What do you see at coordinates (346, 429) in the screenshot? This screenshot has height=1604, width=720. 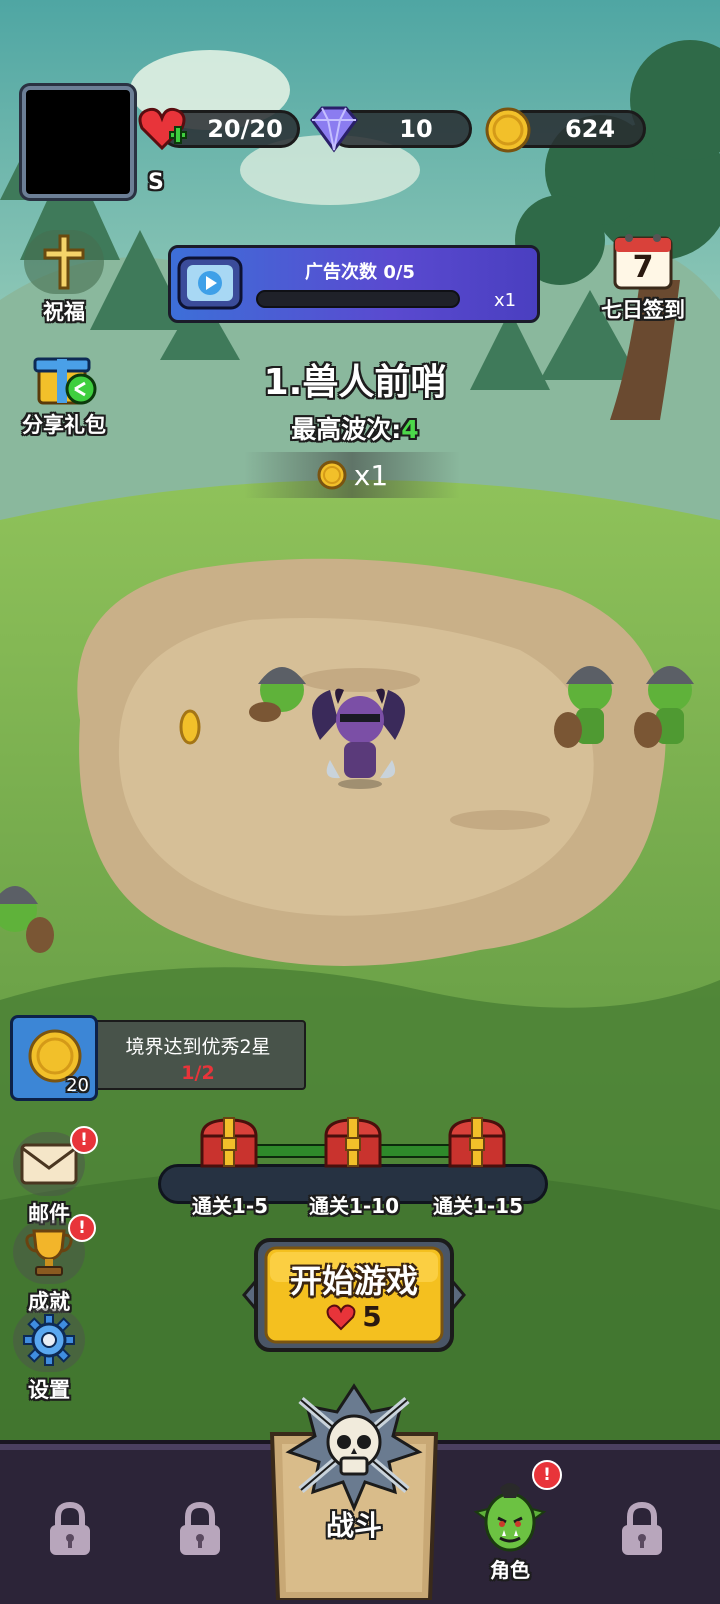 I see `best-wave-label: 最高波次:` at bounding box center [346, 429].